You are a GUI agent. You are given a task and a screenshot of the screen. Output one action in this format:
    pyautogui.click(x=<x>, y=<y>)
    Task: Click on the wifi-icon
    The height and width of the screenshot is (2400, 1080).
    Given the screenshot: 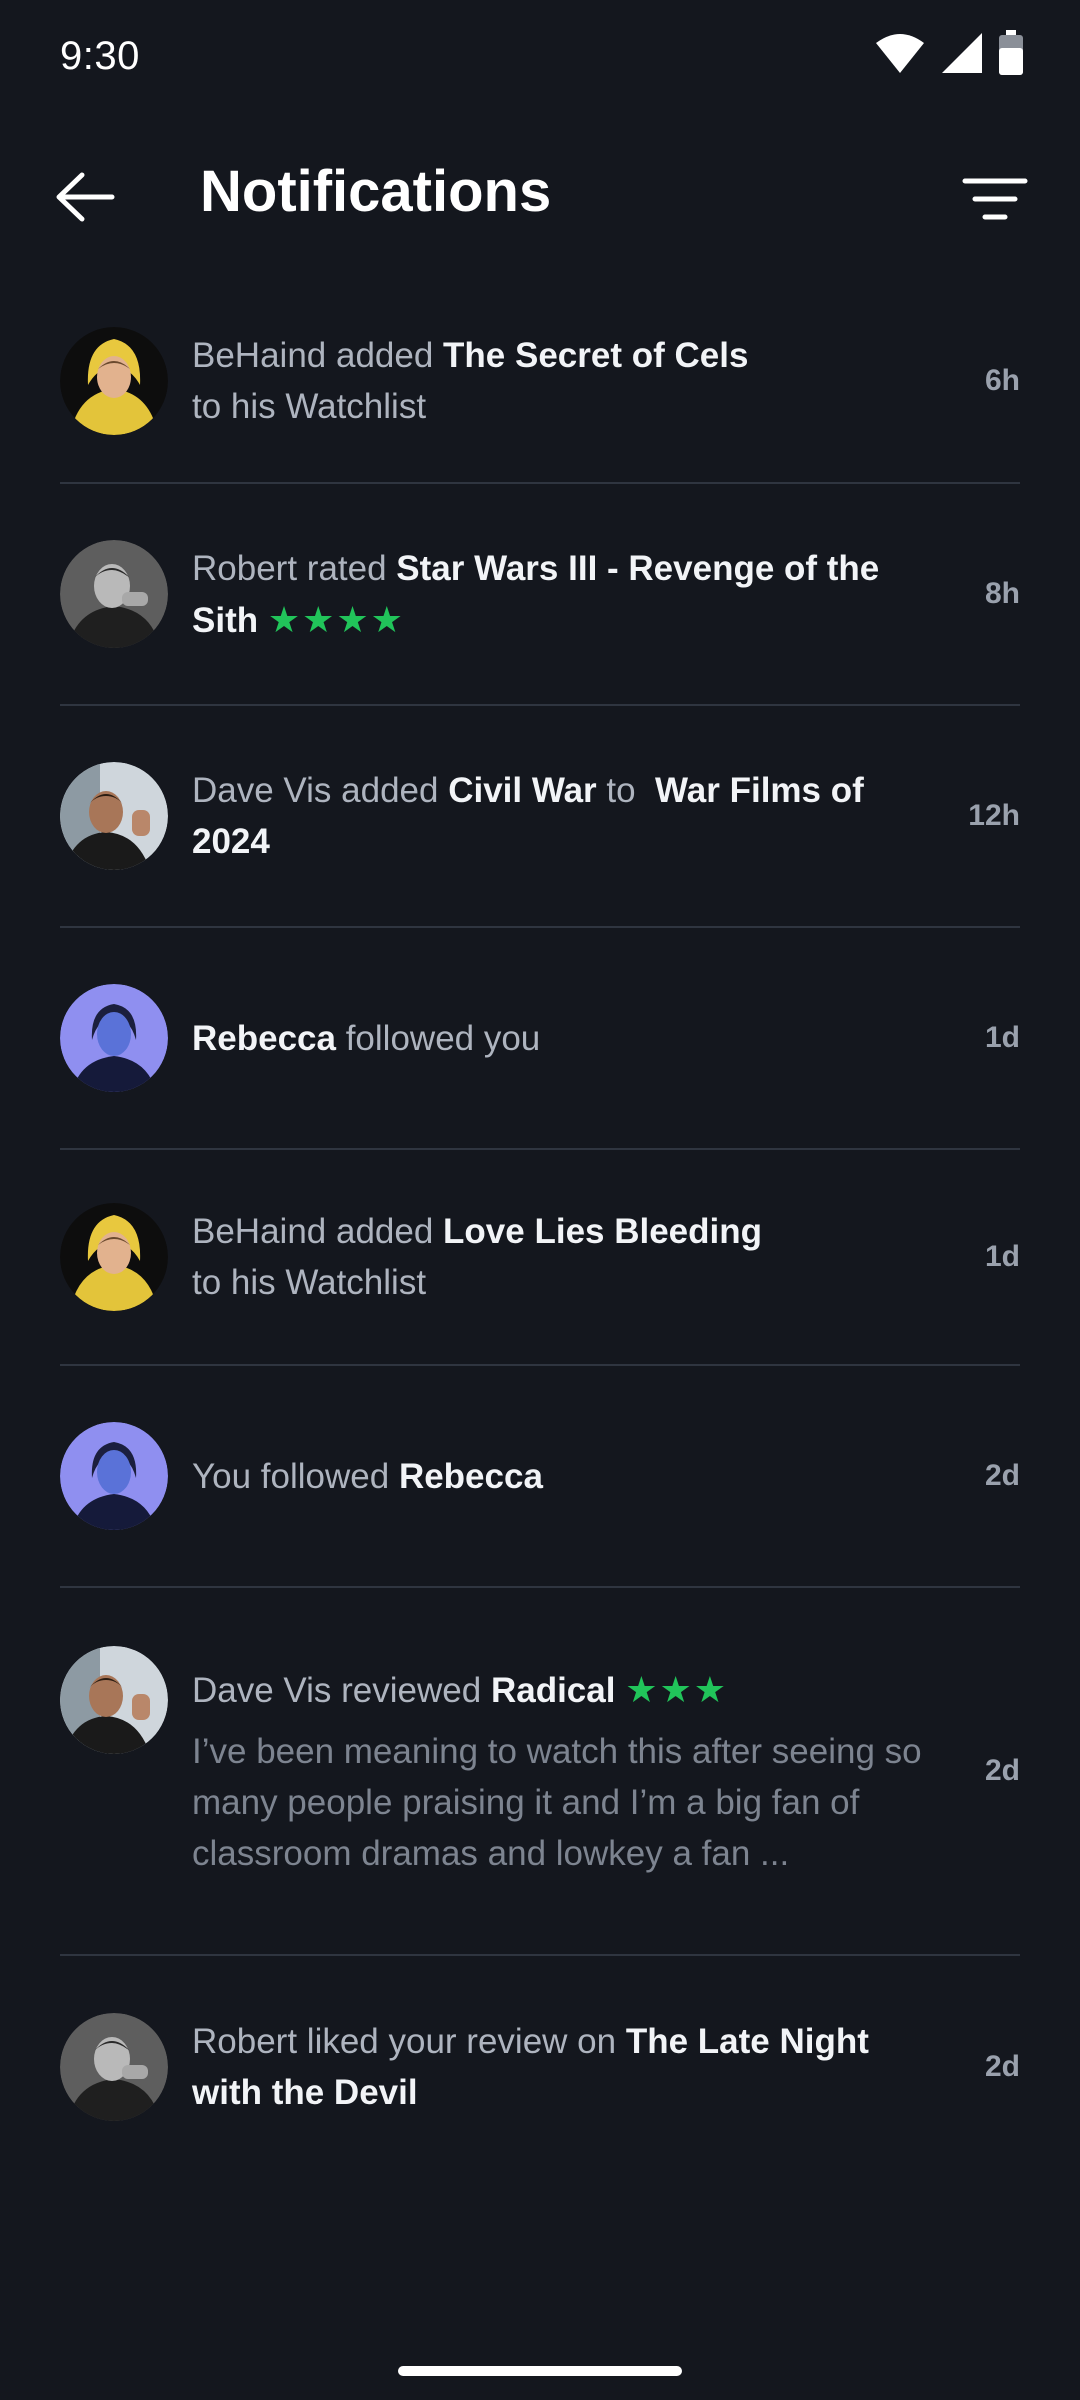 What is the action you would take?
    pyautogui.click(x=900, y=55)
    